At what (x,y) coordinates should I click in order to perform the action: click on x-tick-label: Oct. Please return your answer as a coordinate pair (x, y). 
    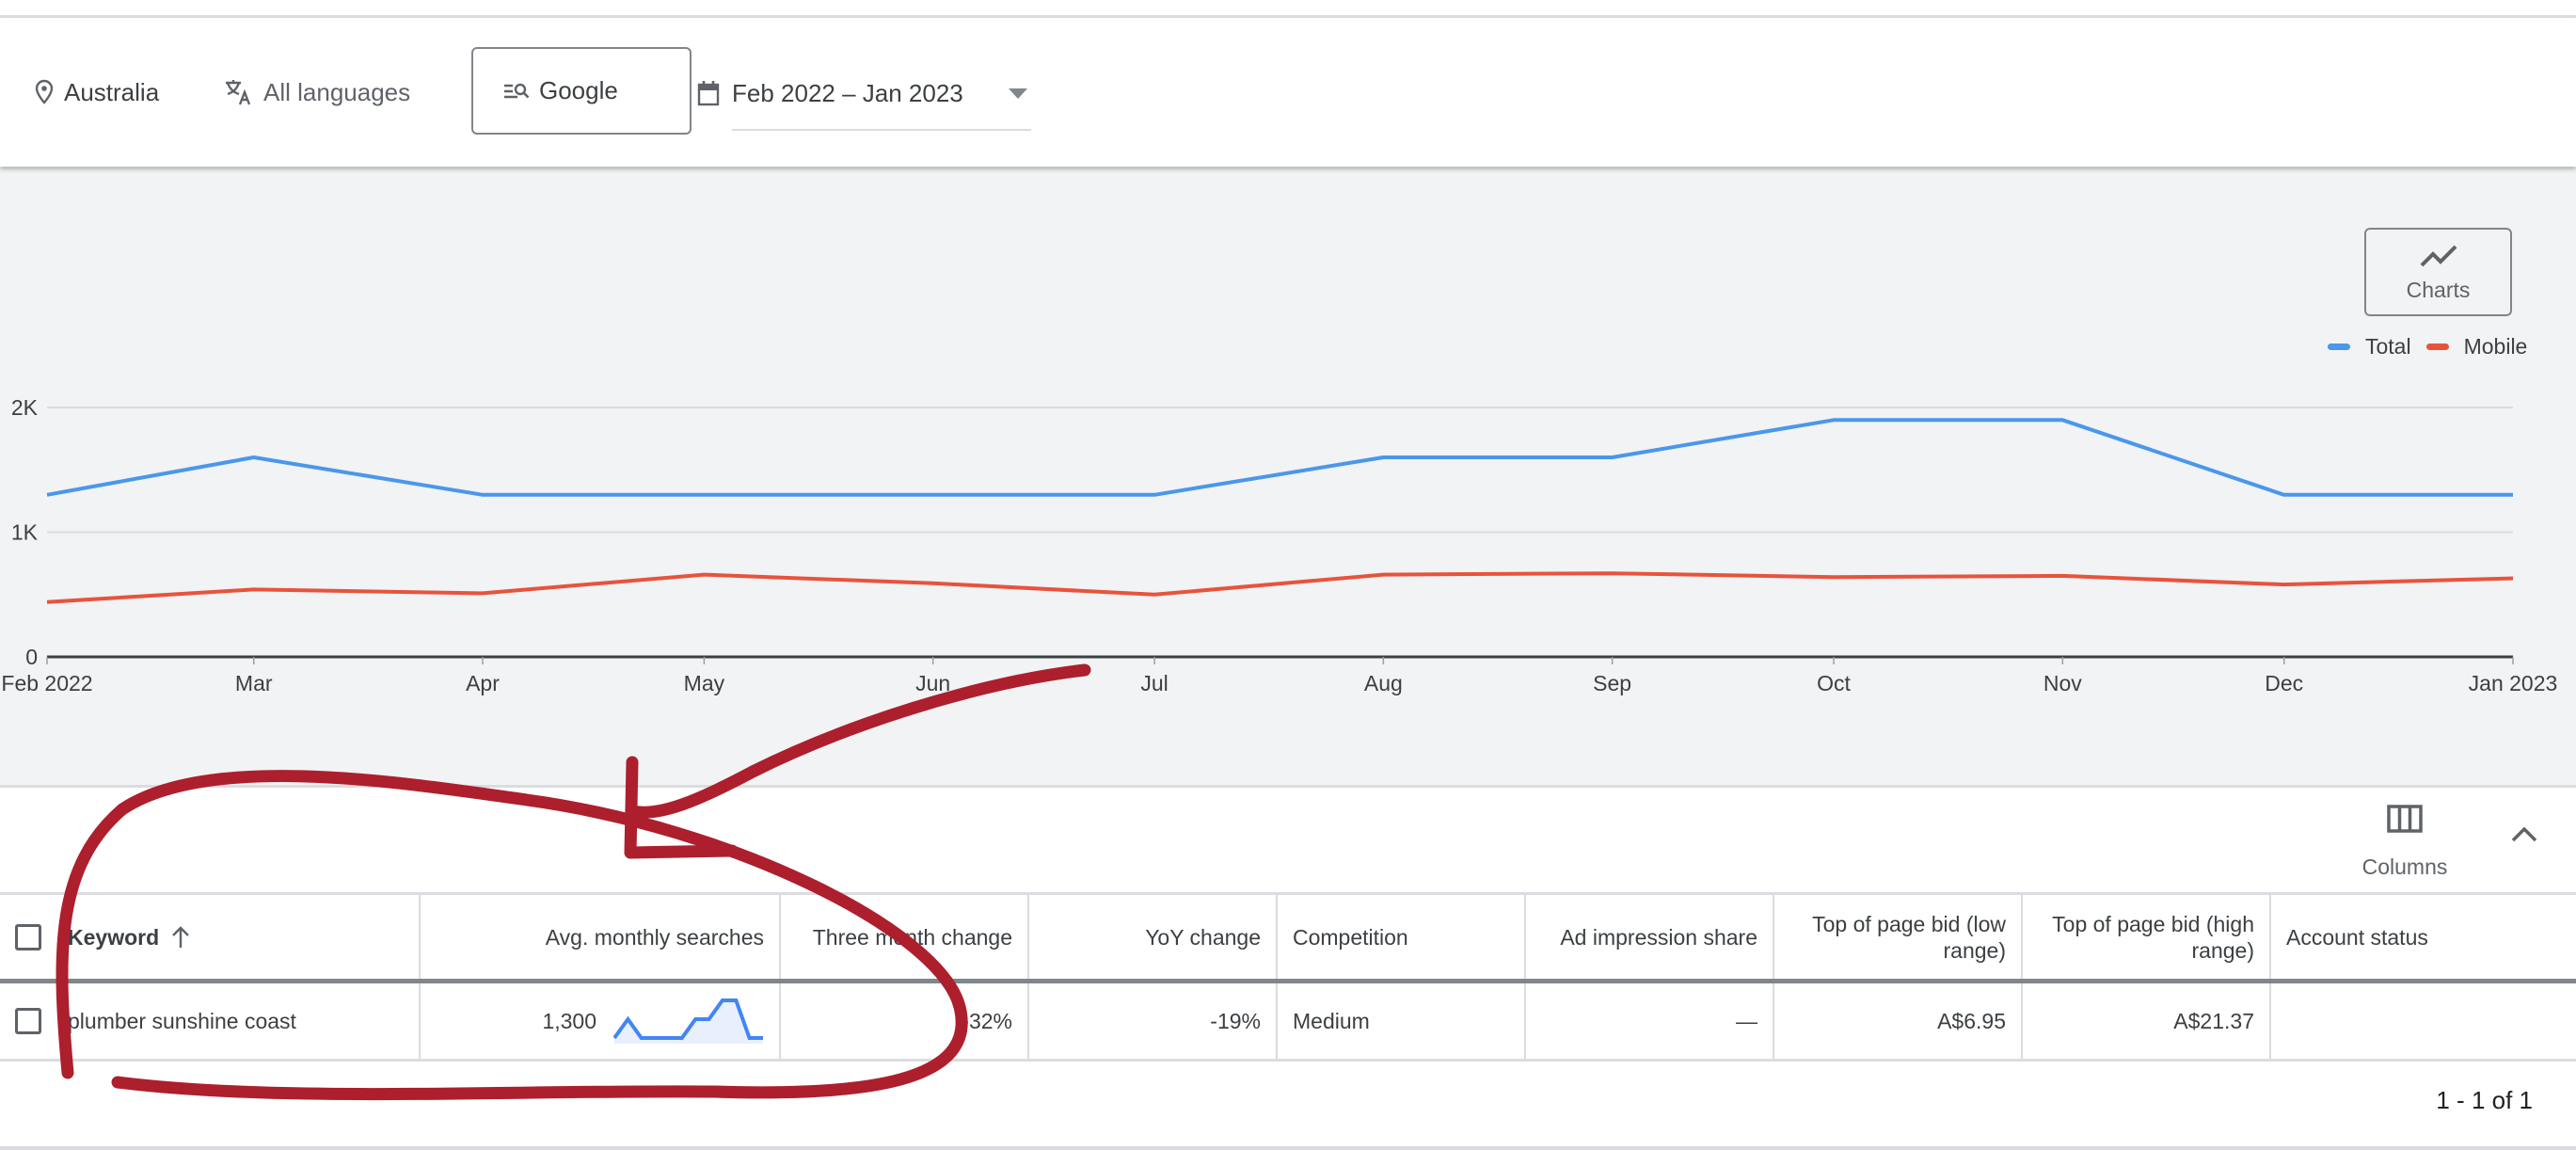
    Looking at the image, I should click on (1834, 683).